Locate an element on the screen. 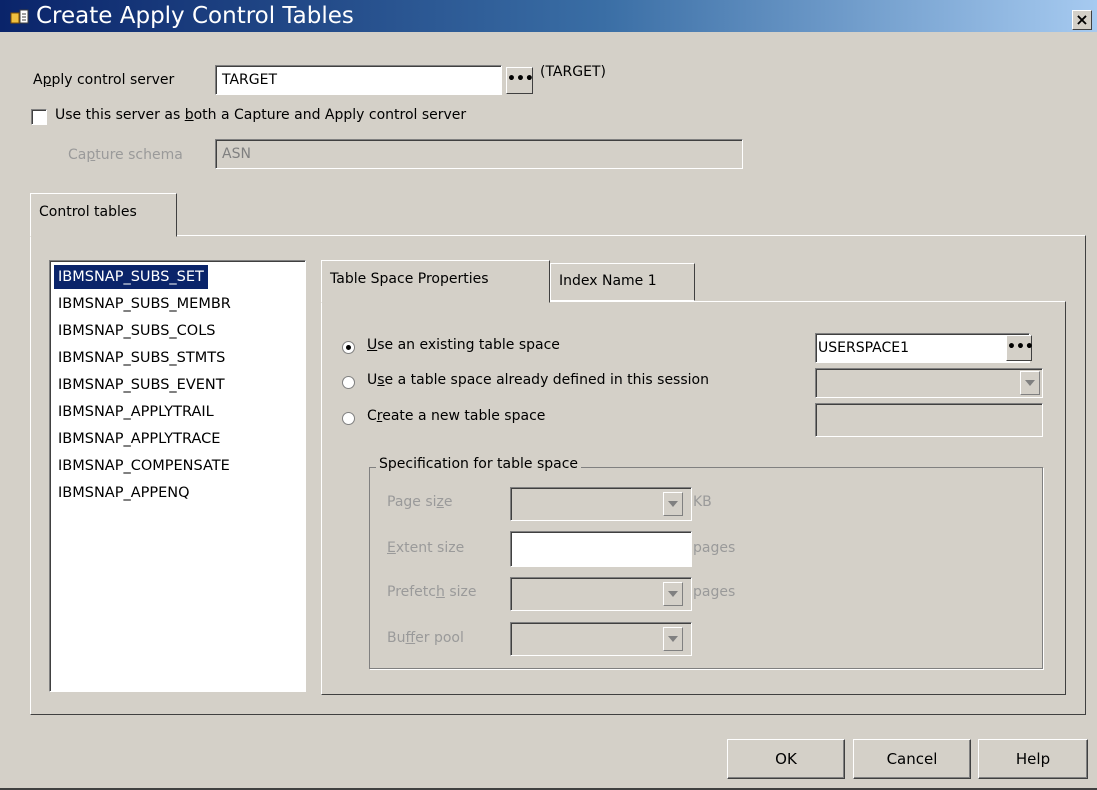 The height and width of the screenshot is (790, 1097). capture-schema-label: Capture schema is located at coordinates (125, 155).